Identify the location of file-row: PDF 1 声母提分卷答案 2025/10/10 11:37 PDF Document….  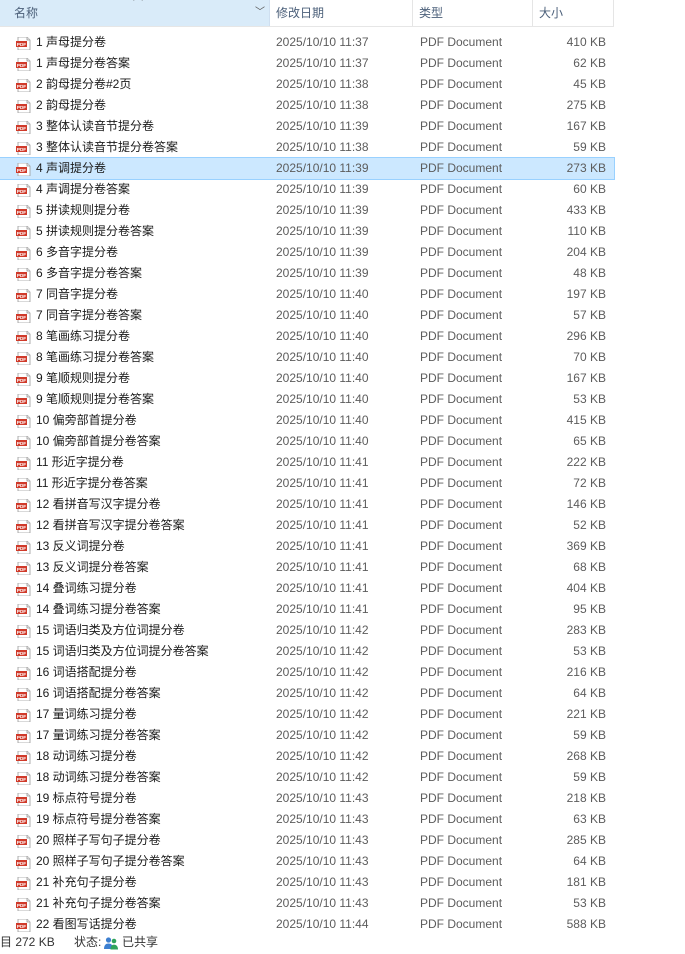
(307, 63).